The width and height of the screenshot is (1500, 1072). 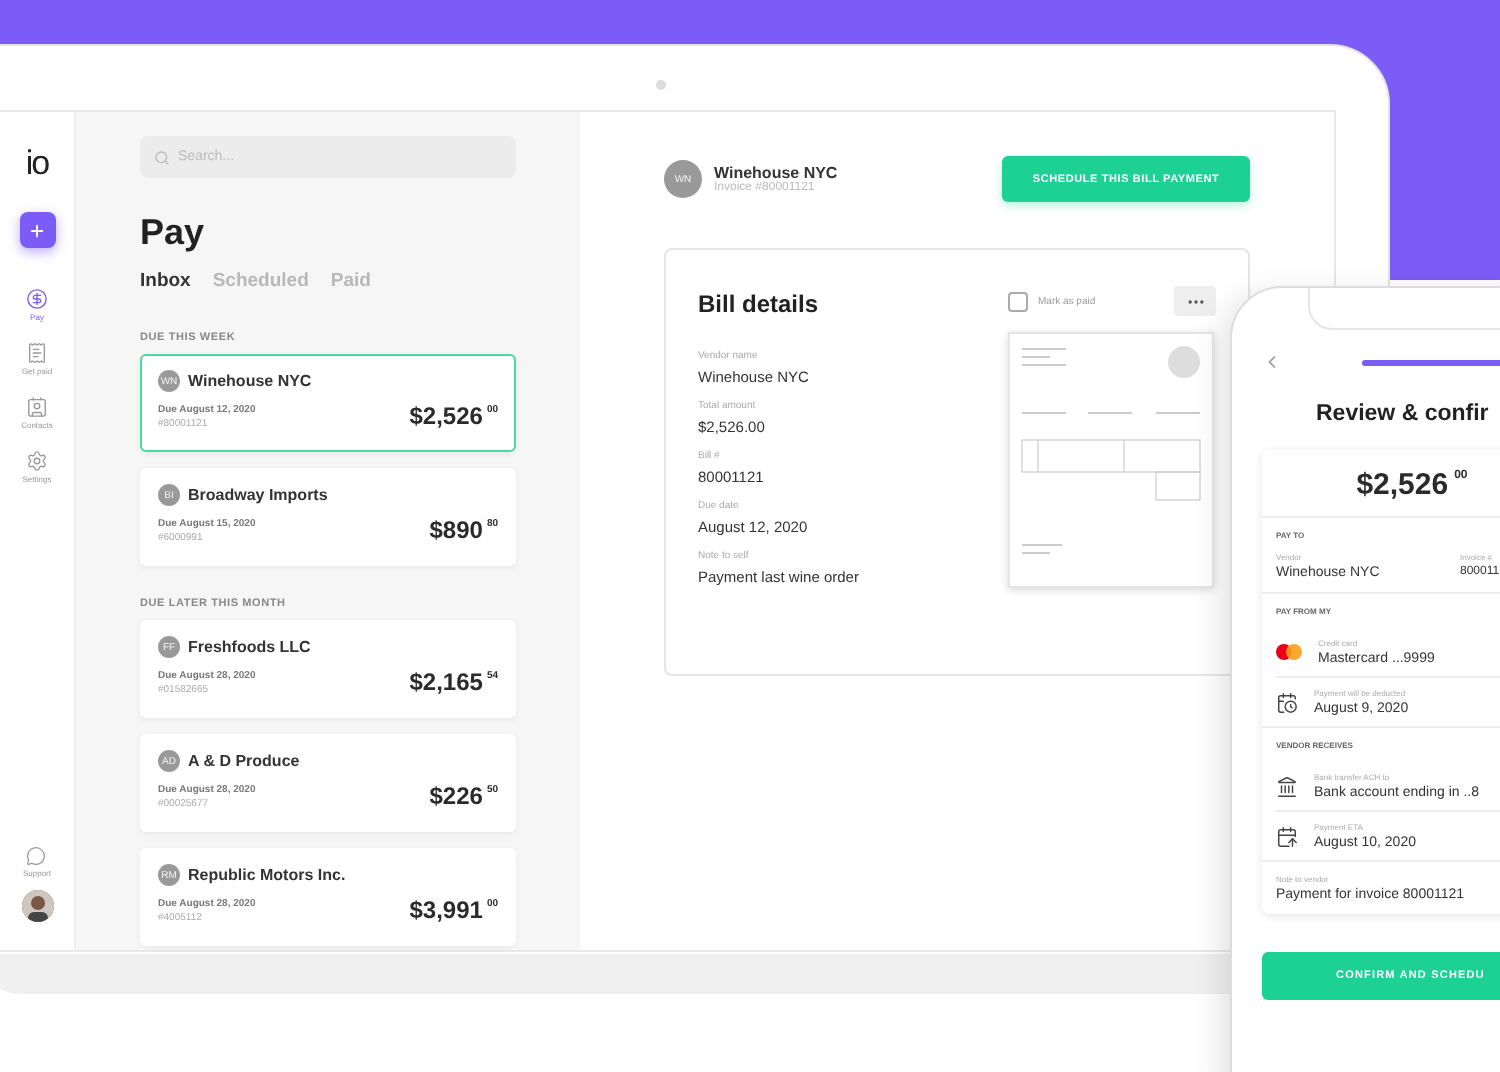 What do you see at coordinates (260, 281) in the screenshot?
I see `tab: Scheduled` at bounding box center [260, 281].